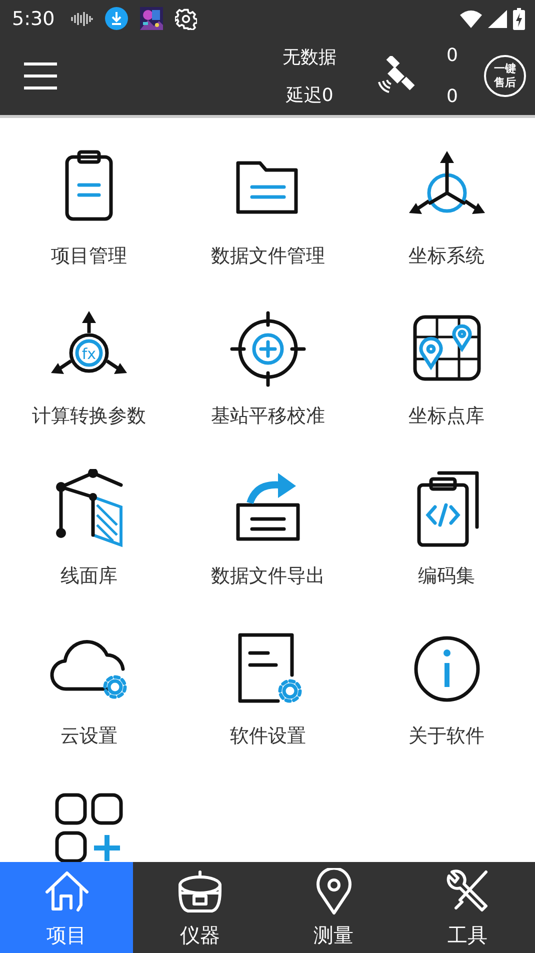 The image size is (535, 953). I want to click on status-text: 无数据, so click(309, 57).